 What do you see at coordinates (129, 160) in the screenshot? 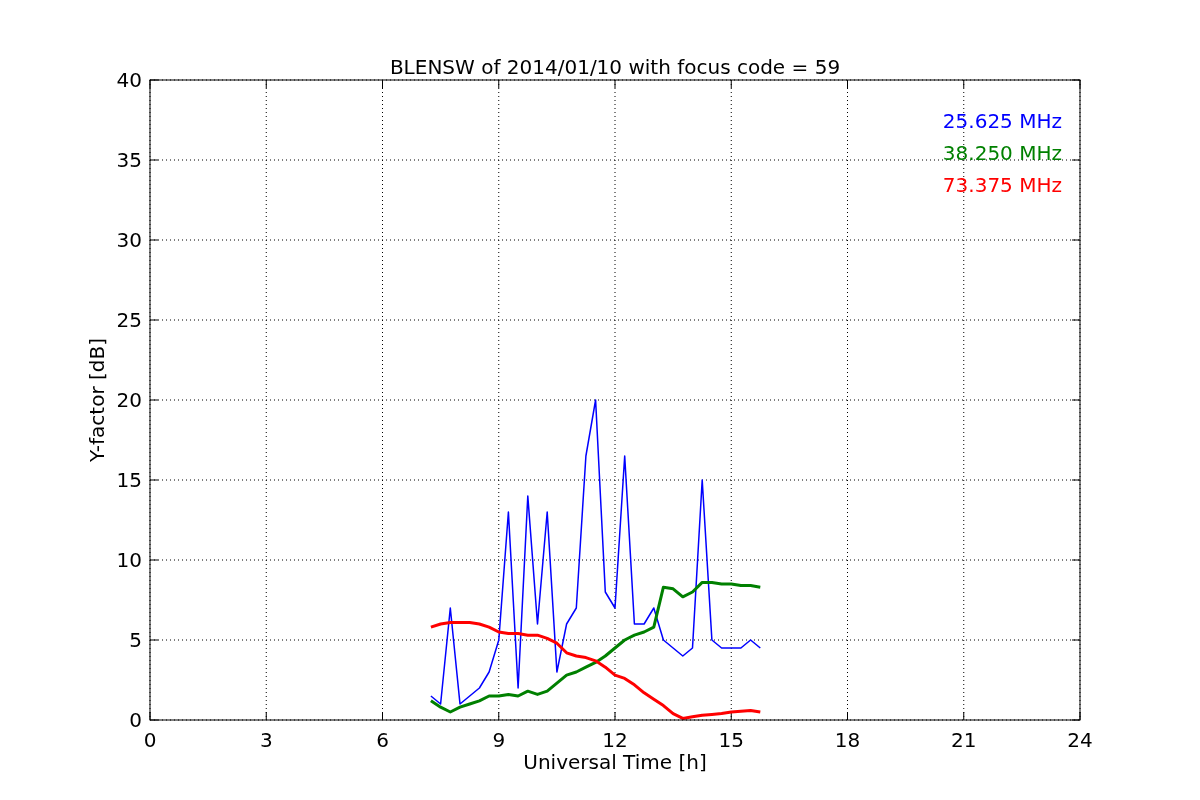
I see `tick-label: 35` at bounding box center [129, 160].